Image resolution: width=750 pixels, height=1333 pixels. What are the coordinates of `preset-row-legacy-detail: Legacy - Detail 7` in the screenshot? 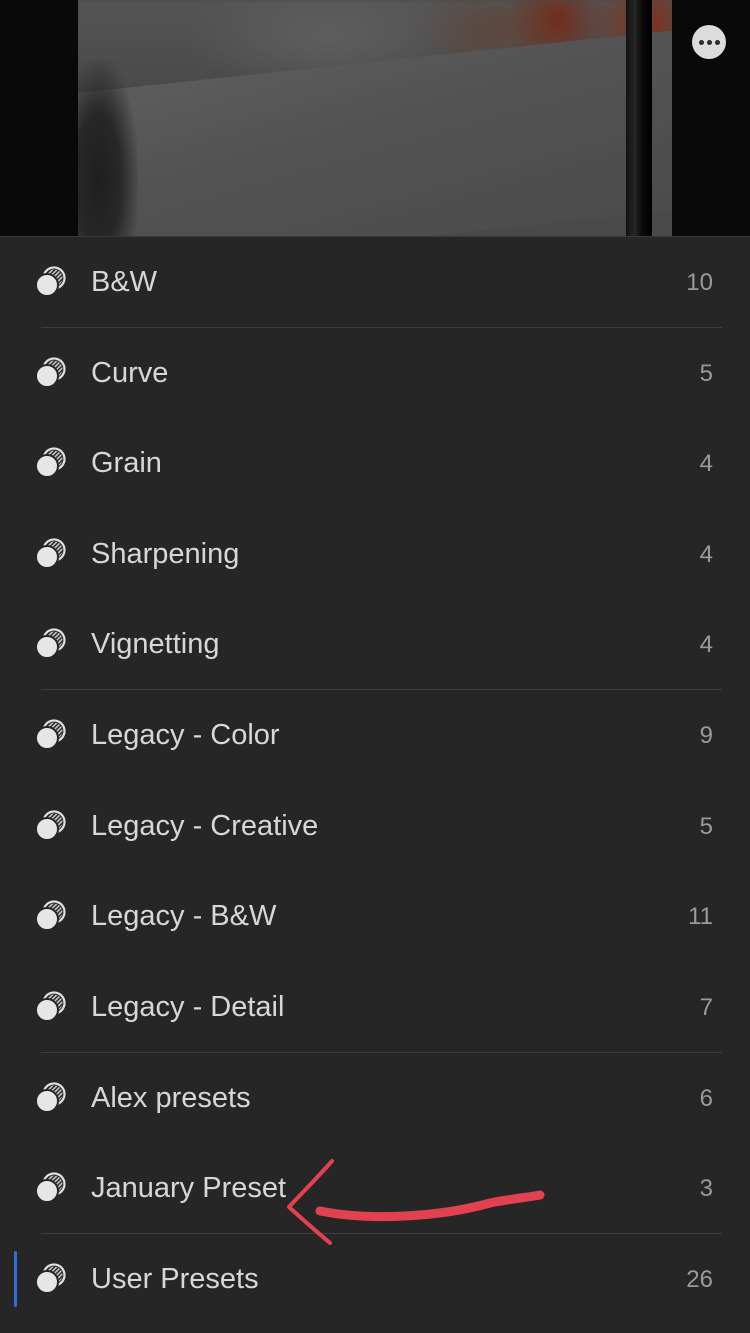 It's located at (375, 1007).